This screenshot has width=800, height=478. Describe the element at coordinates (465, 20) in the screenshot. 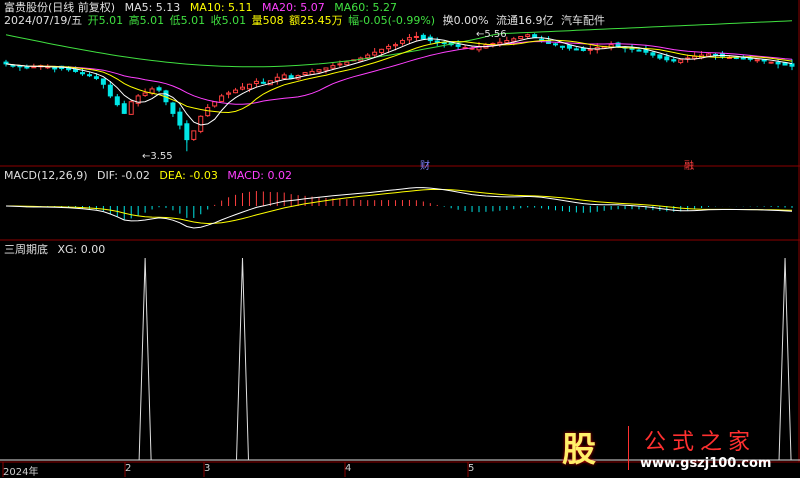

I see `quote-turnover: 换0.00%` at that location.